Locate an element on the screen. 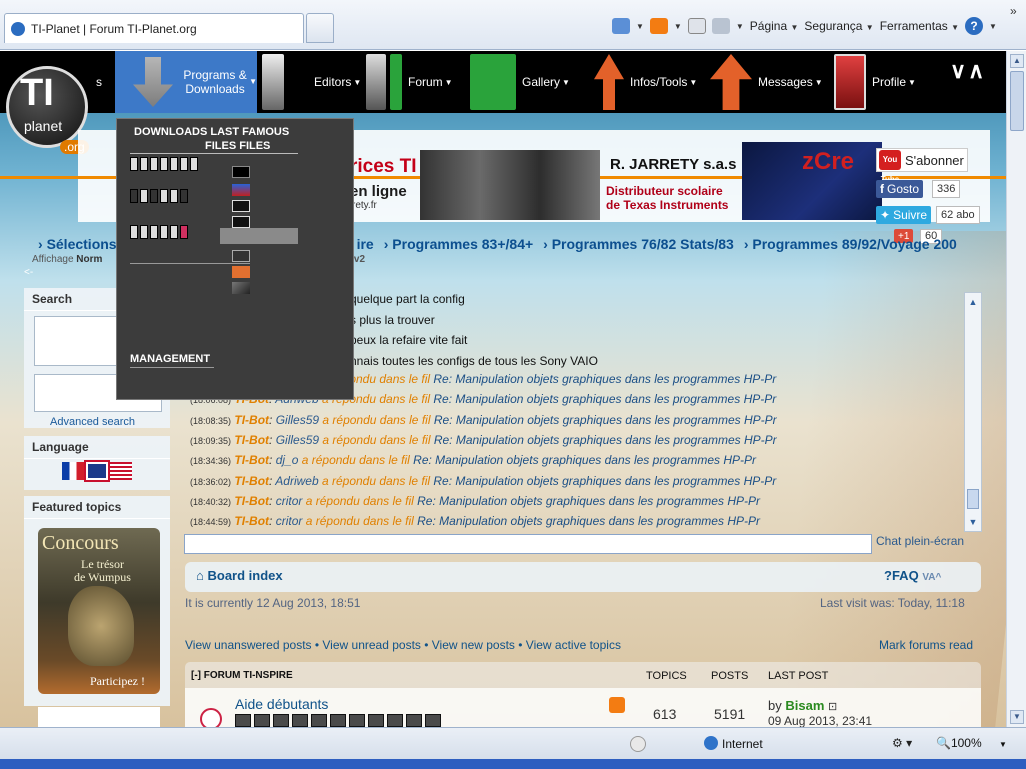 The image size is (1026, 769). chat-fullscreen-link: Chat plein-écran is located at coordinates (920, 541).